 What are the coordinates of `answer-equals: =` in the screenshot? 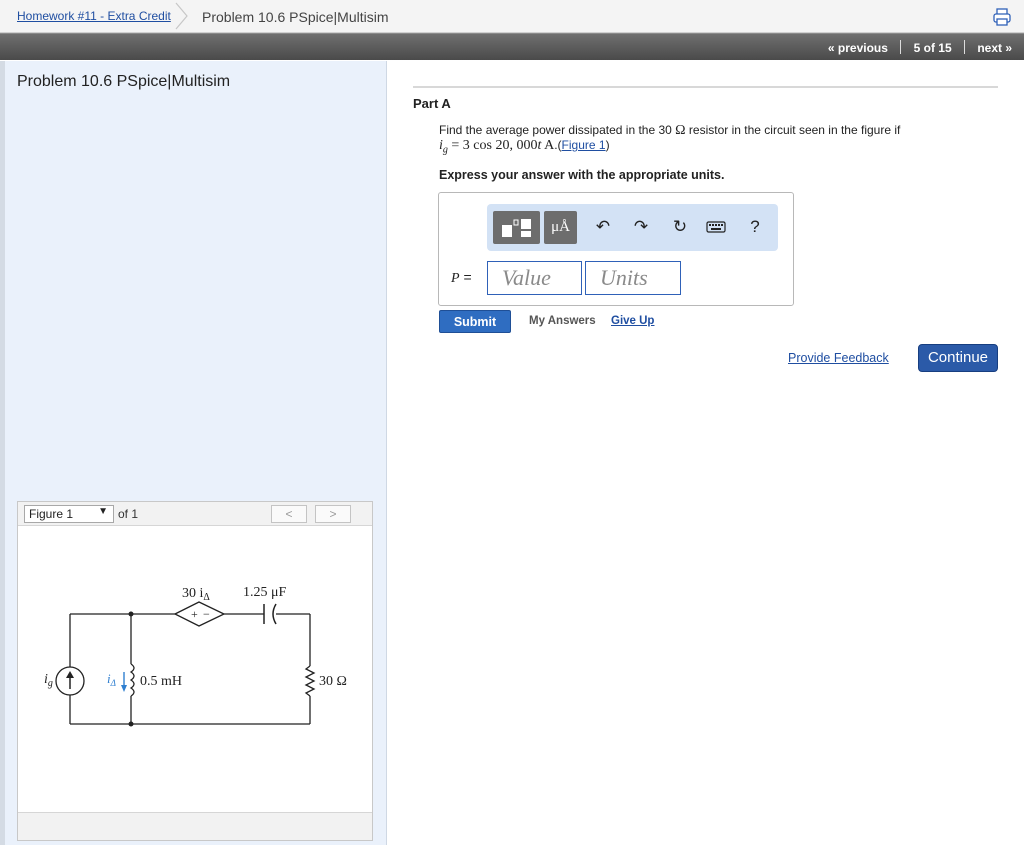 It's located at (465, 277).